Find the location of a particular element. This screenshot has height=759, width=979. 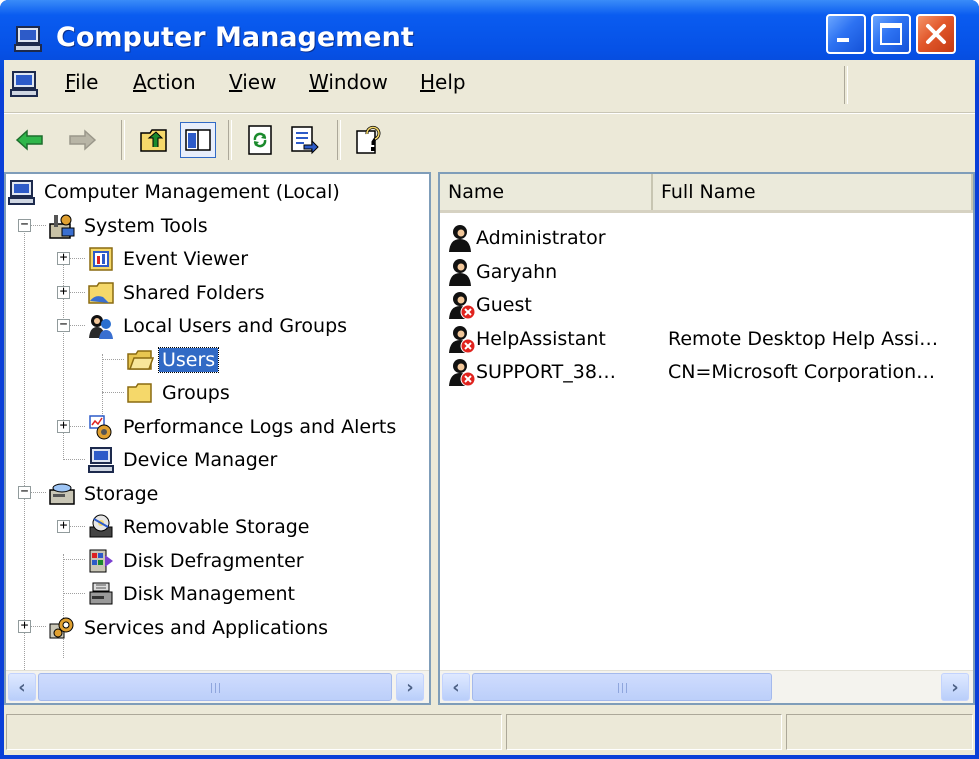

performance-icon is located at coordinates (100, 427).